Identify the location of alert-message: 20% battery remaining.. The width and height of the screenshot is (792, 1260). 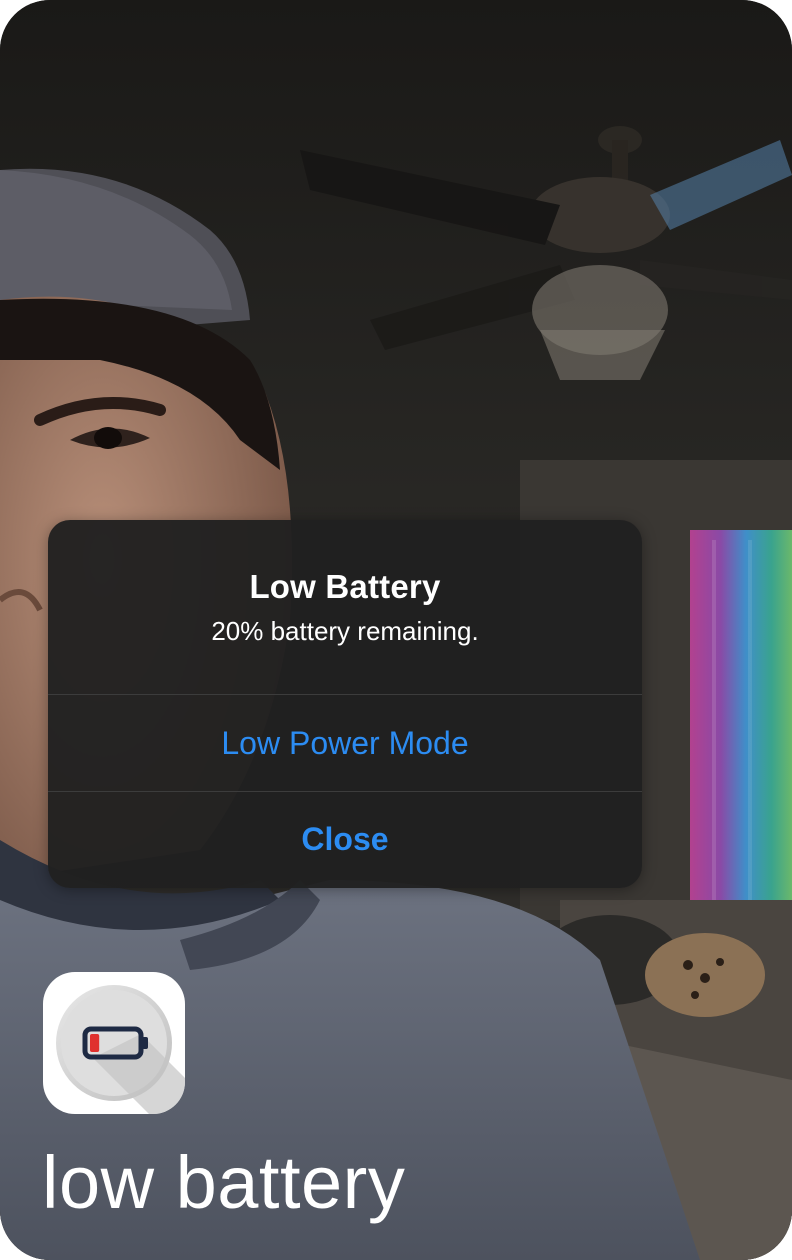
(345, 631).